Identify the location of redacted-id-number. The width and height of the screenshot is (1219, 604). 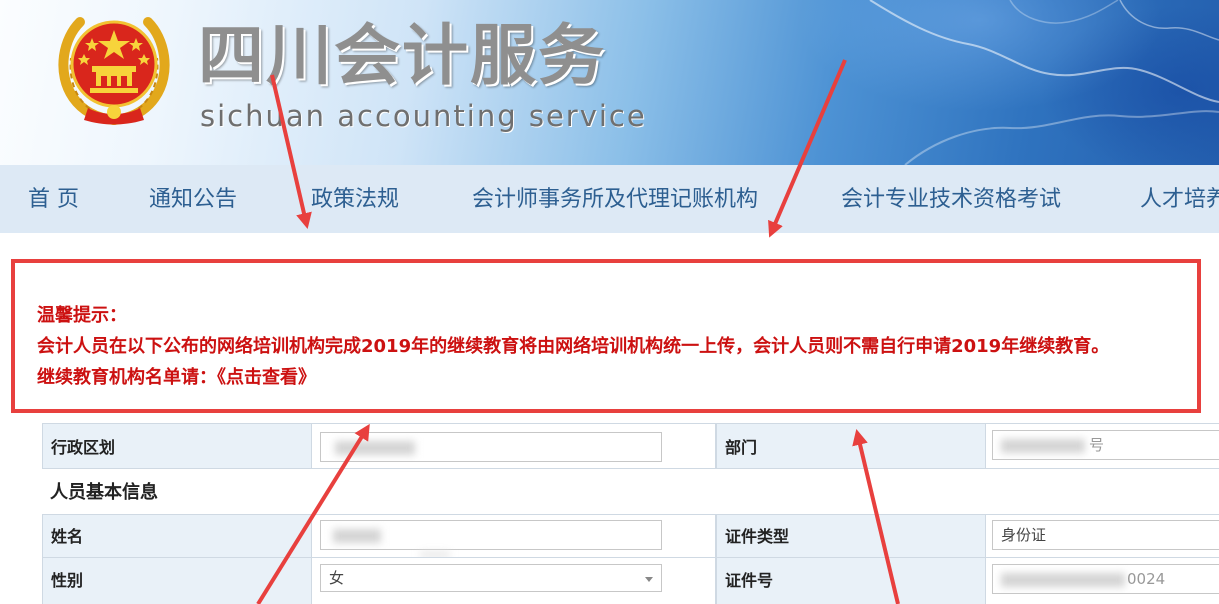
(1063, 580).